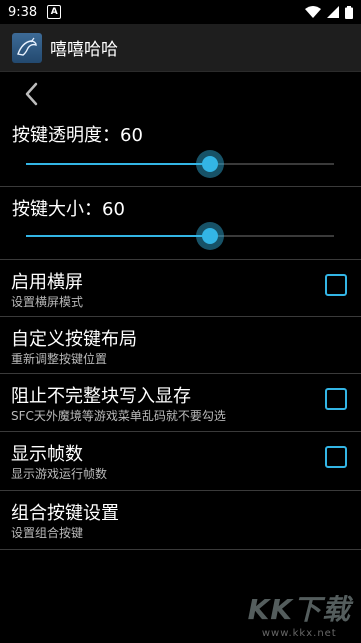 The width and height of the screenshot is (361, 643). What do you see at coordinates (47, 302) in the screenshot?
I see `pref-summary: 设置横屏模式` at bounding box center [47, 302].